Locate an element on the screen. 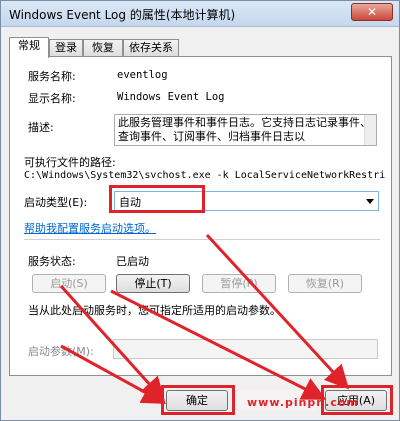 The image size is (400, 421). hint-text: 当从此处启动服务时，您可指定所适用的启动参数。 is located at coordinates (154, 310).